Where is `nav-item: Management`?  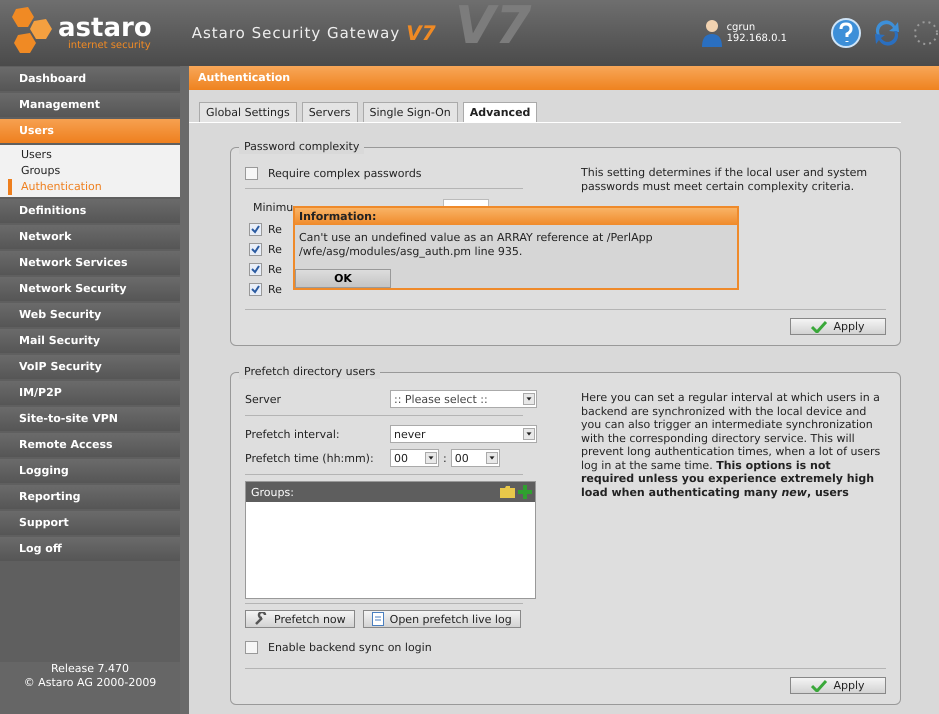 nav-item: Management is located at coordinates (90, 105).